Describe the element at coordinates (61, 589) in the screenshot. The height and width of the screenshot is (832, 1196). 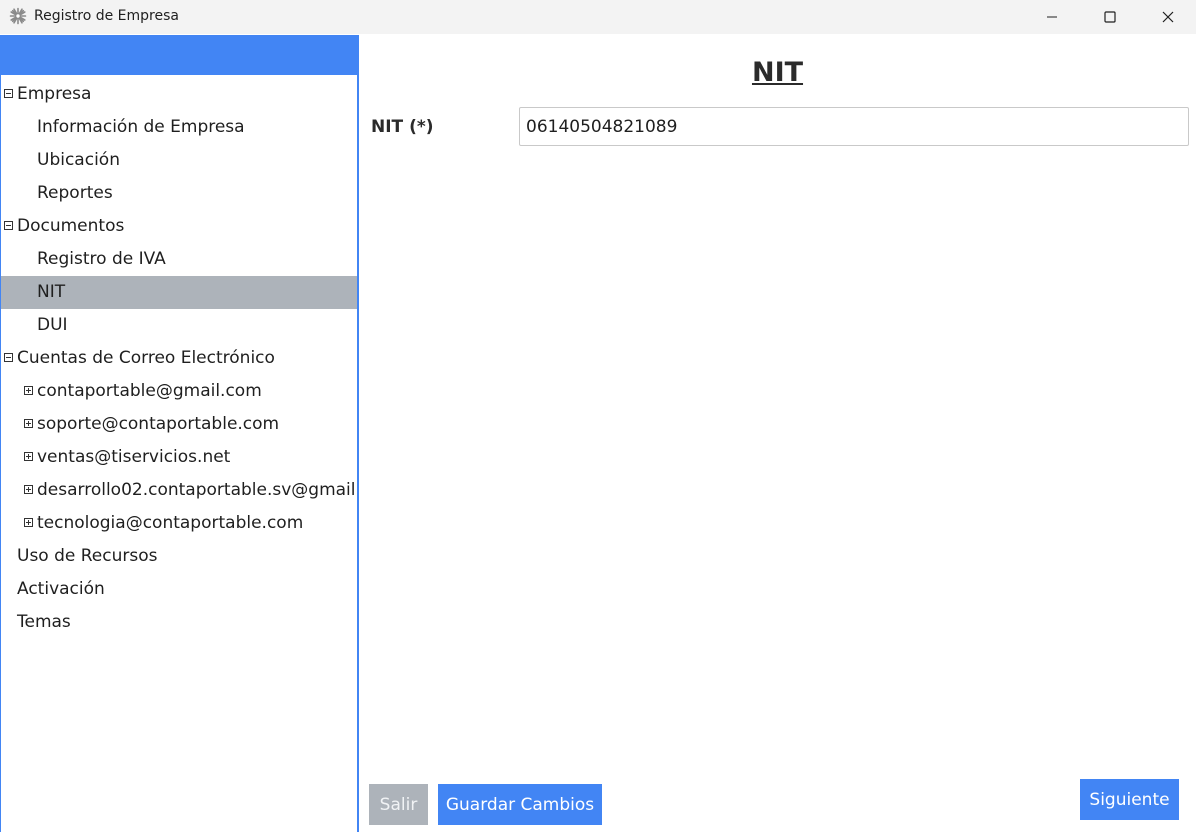
I see `sidebar-item-label: Activación` at that location.